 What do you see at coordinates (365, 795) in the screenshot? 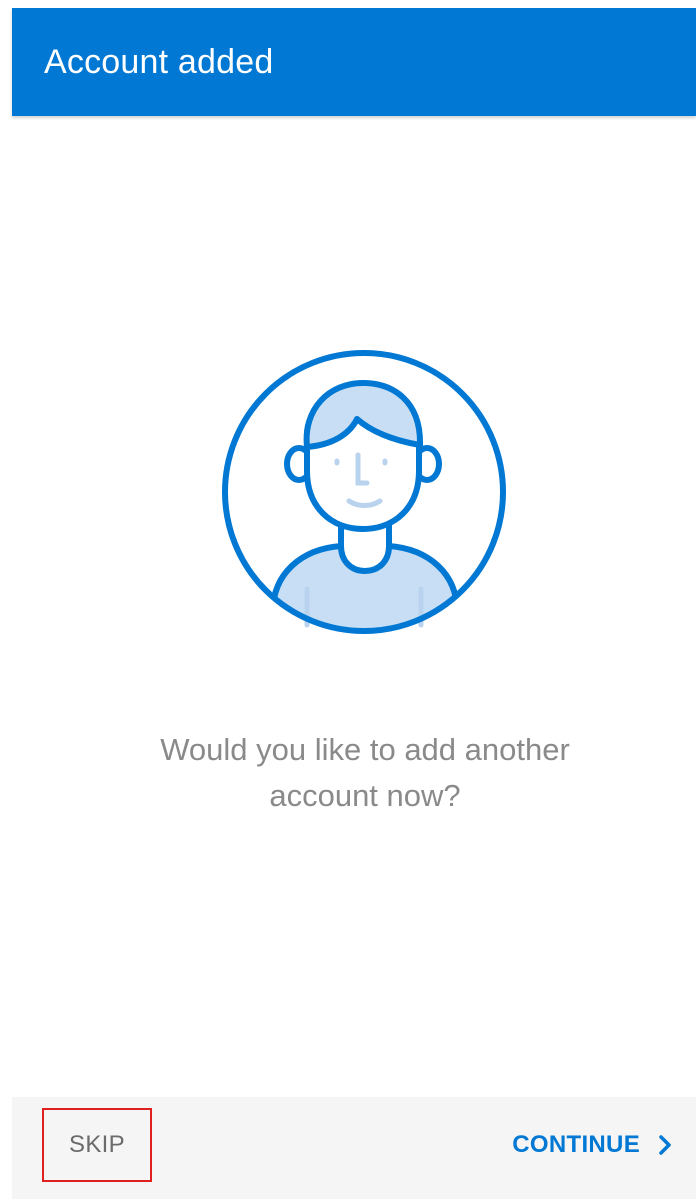
I see `prompt-line-2: account now?` at bounding box center [365, 795].